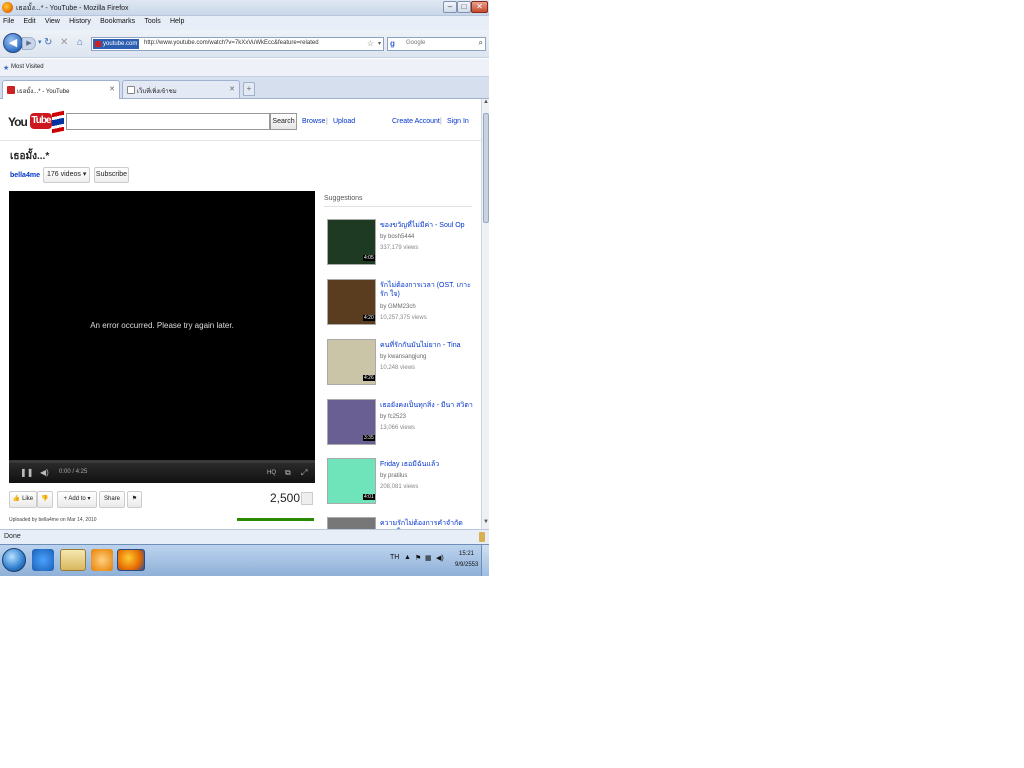 The image size is (1024, 768). I want to click on like-button: 👍 Like, so click(23, 499).